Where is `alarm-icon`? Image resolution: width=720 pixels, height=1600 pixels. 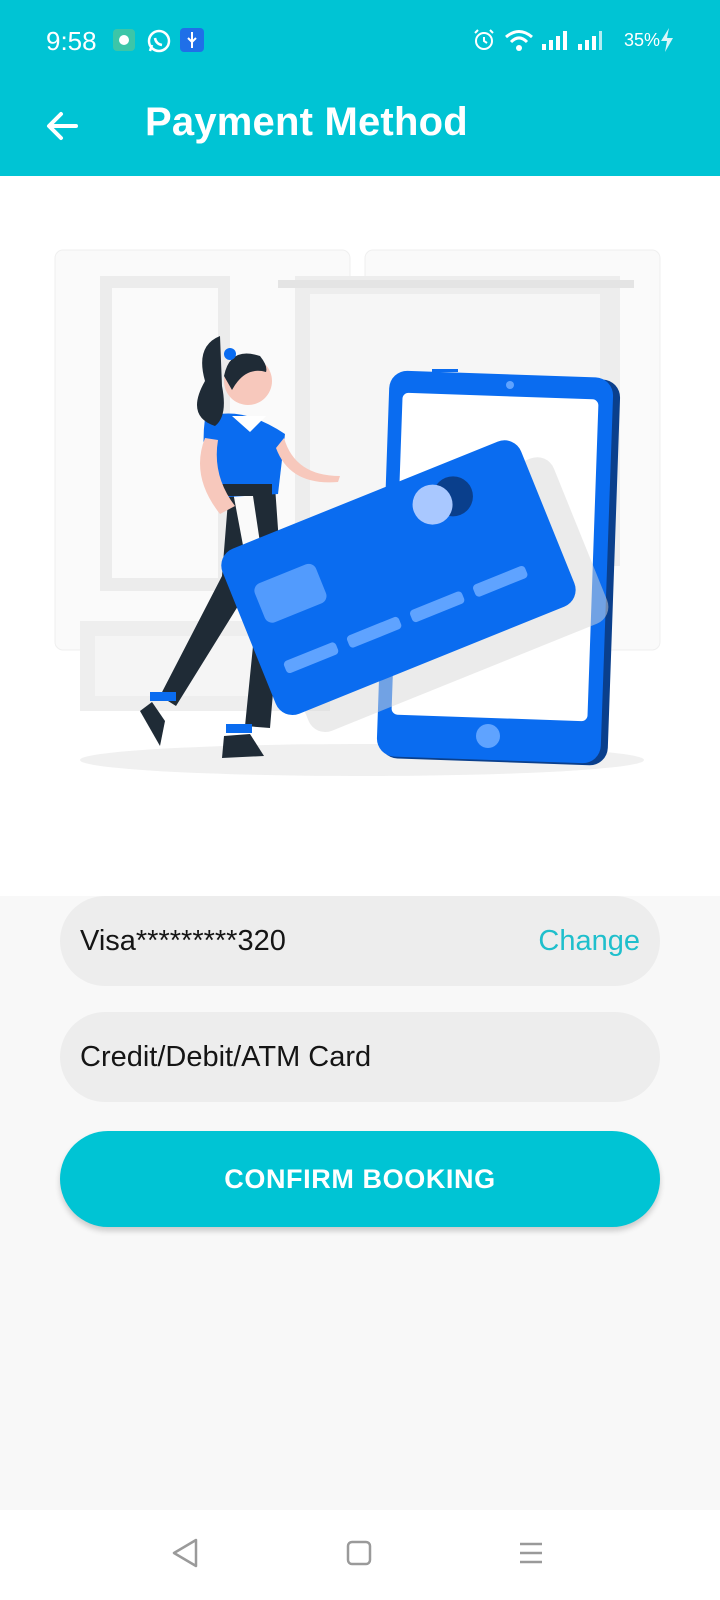 alarm-icon is located at coordinates (484, 42).